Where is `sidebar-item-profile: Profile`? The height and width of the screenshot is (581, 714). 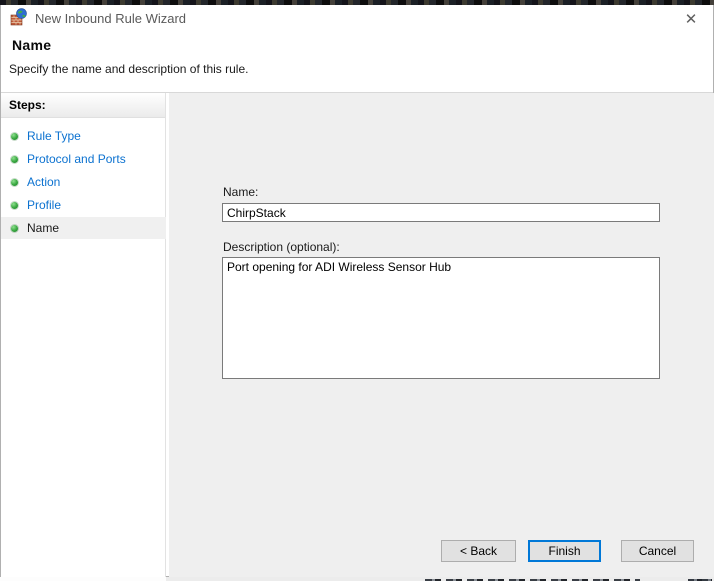 sidebar-item-profile: Profile is located at coordinates (83, 205).